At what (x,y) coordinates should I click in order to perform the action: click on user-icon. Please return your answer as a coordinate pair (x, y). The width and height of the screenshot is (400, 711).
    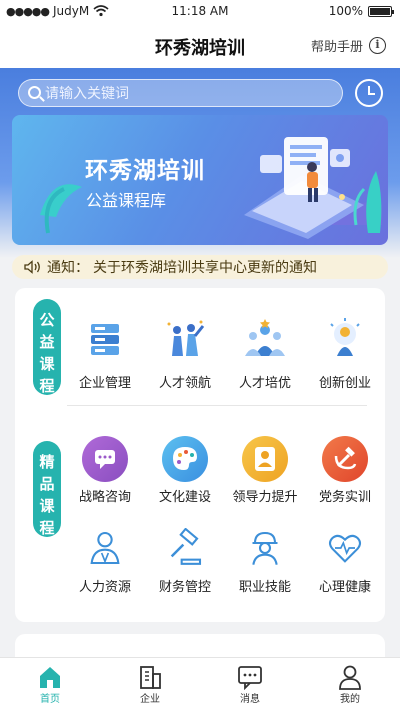
    Looking at the image, I should click on (350, 677).